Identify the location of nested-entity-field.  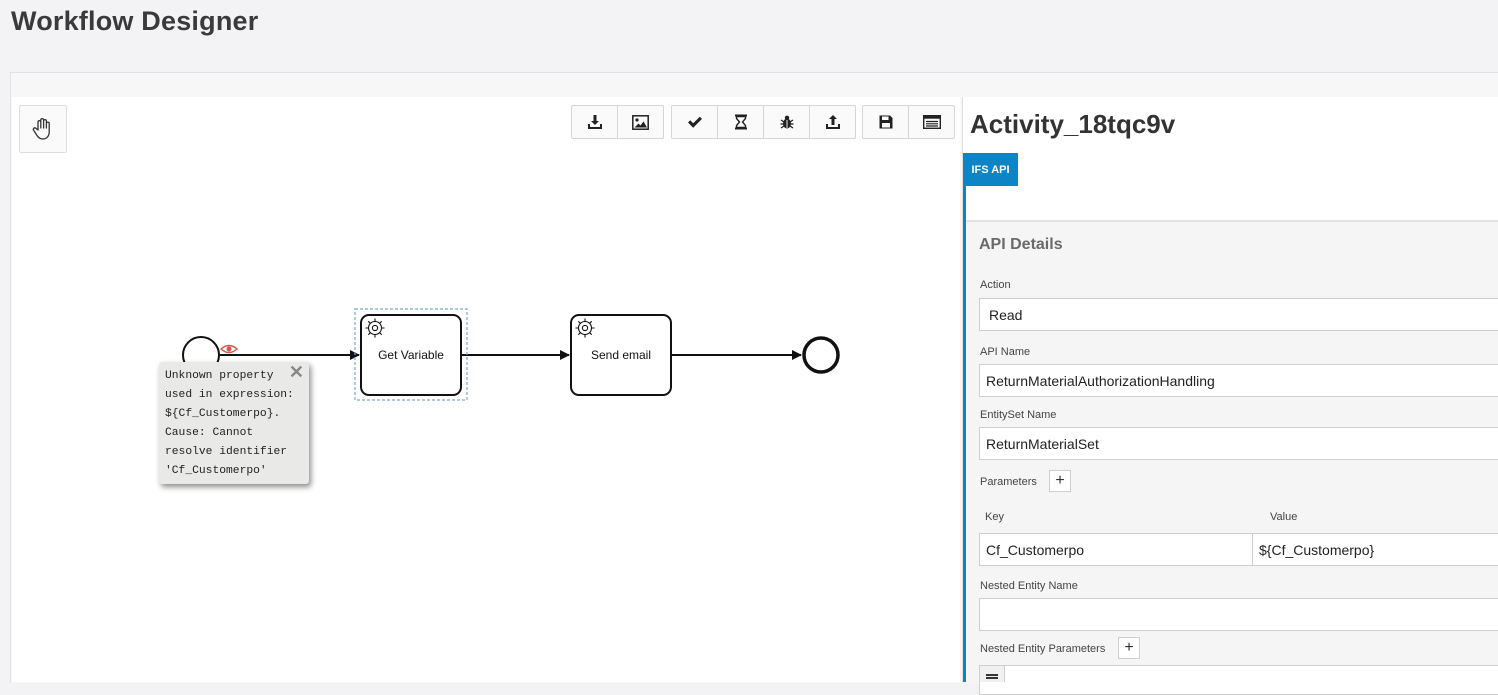
(1238, 614).